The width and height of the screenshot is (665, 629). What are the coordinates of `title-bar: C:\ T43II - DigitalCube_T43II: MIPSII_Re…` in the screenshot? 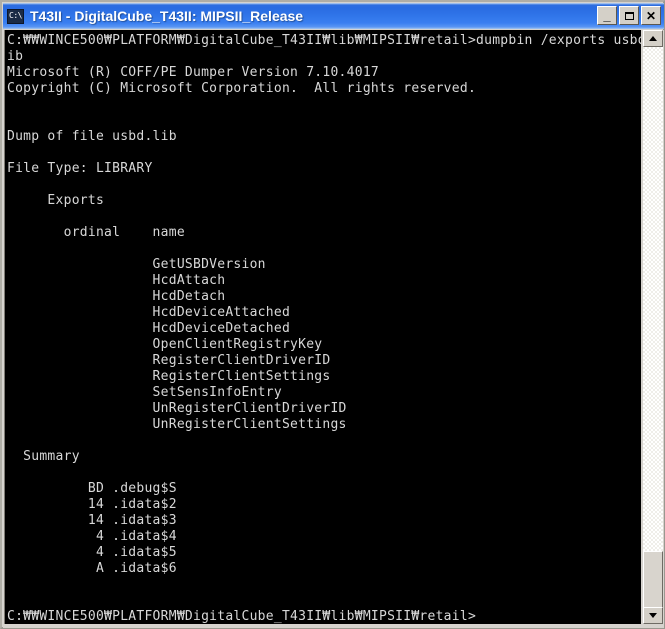 It's located at (333, 16).